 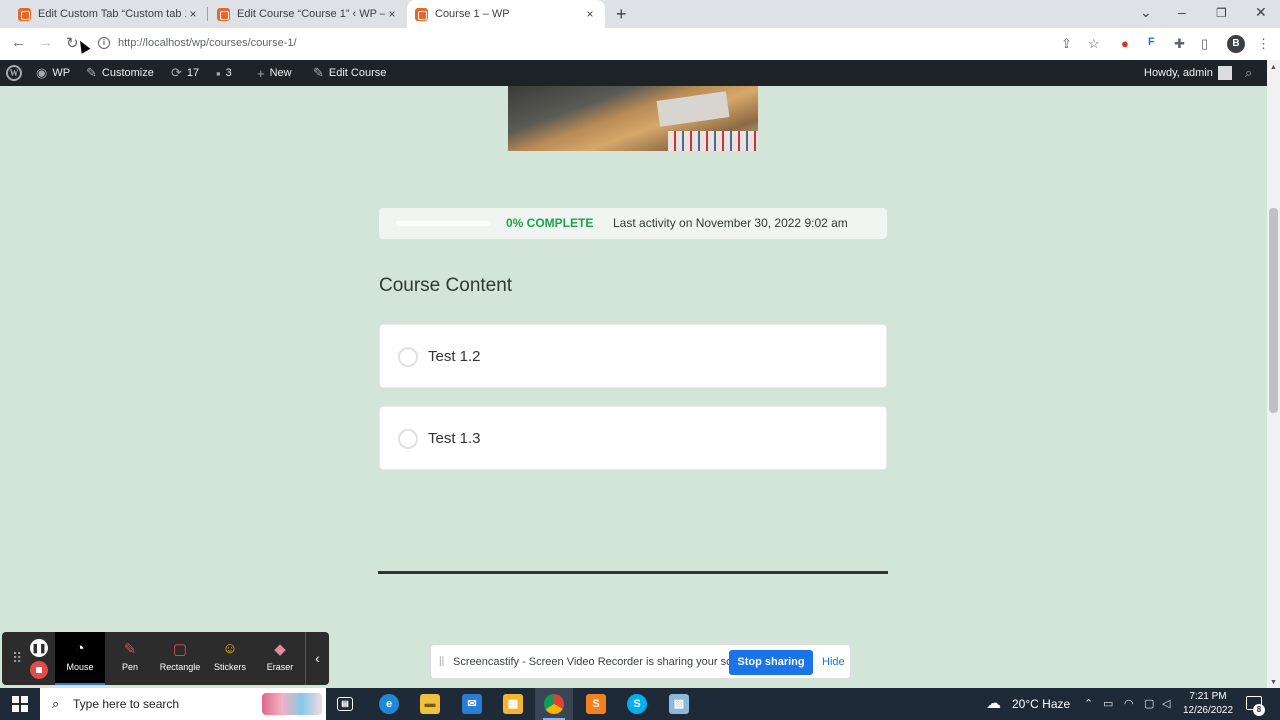 What do you see at coordinates (17, 658) in the screenshot?
I see `drag-handle-icon: ⠿` at bounding box center [17, 658].